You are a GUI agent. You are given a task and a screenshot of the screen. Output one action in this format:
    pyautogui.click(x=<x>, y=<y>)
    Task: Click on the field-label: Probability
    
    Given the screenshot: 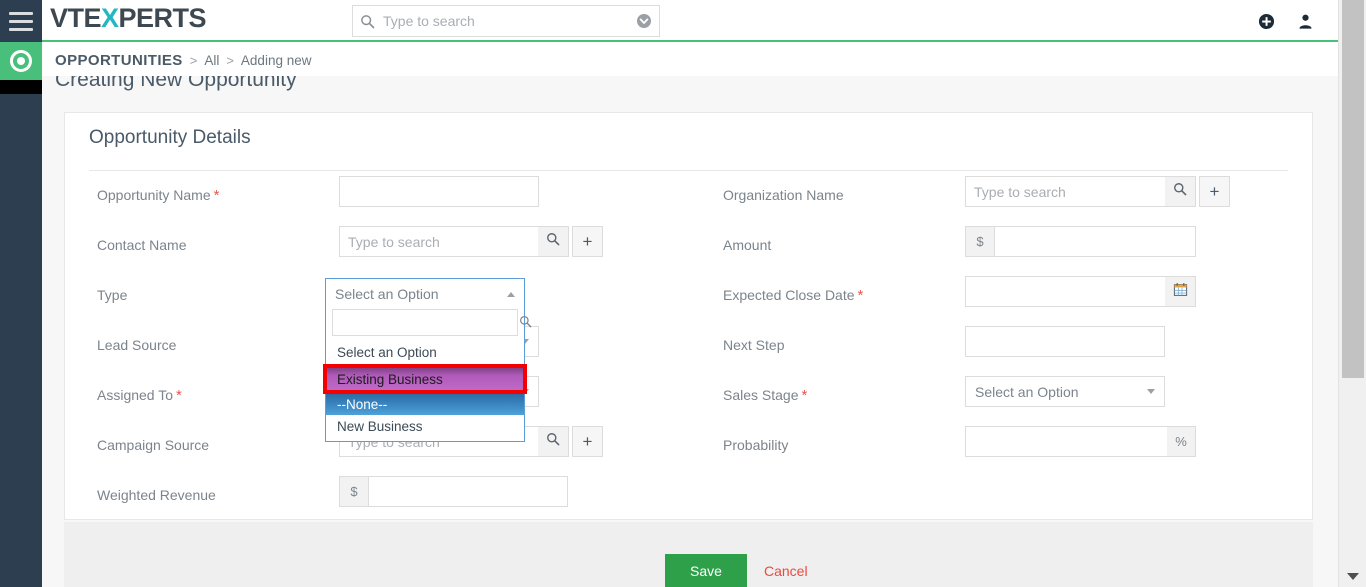 What is the action you would take?
    pyautogui.click(x=756, y=445)
    